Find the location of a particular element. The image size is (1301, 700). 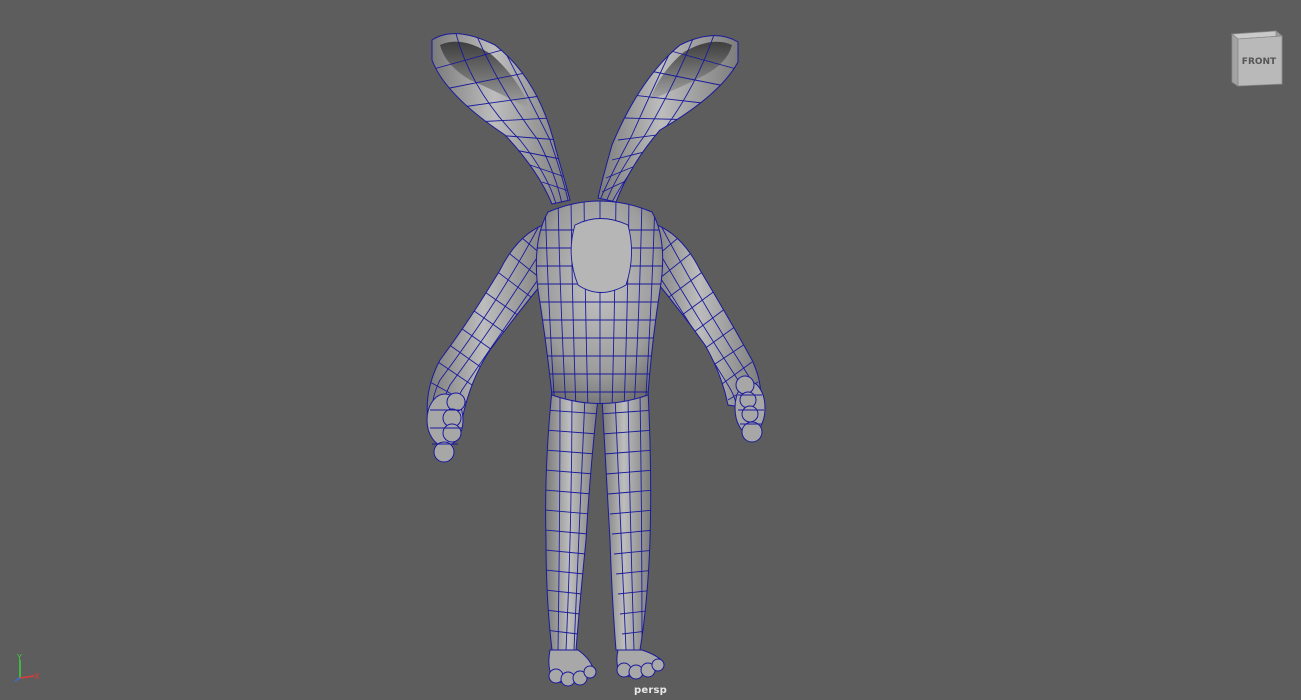

left-leg is located at coordinates (572, 520).